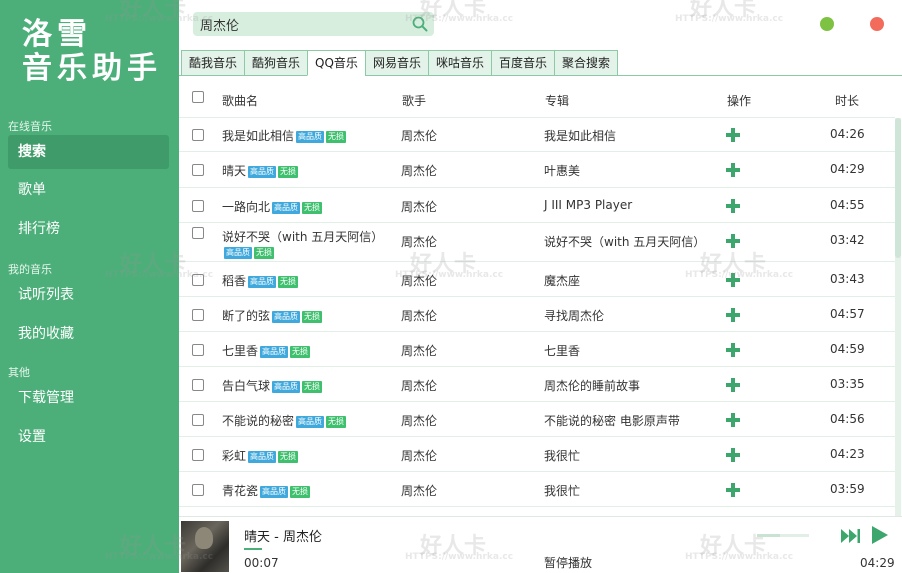 The width and height of the screenshot is (902, 573). Describe the element at coordinates (592, 385) in the screenshot. I see `album-cell: 周杰伦的睡前故事` at that location.